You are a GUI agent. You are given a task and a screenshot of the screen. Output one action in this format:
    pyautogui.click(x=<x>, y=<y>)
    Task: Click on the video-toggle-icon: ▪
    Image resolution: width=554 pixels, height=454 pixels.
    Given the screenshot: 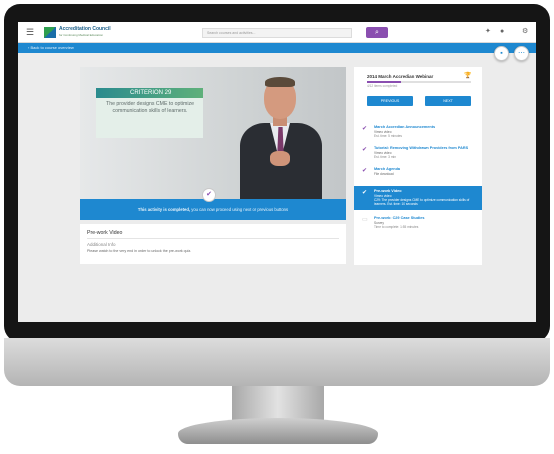 What is the action you would take?
    pyautogui.click(x=501, y=53)
    